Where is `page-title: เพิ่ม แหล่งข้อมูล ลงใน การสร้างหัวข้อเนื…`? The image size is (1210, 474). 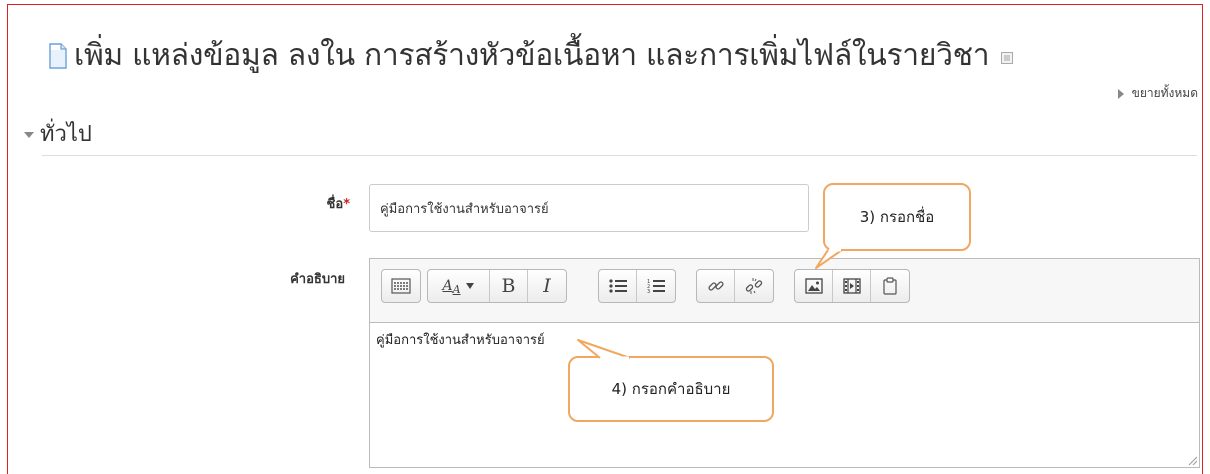
page-title: เพิ่ม แหล่งข้อมูล ลงใน การสร้างหัวข้อเนื… is located at coordinates (532, 55).